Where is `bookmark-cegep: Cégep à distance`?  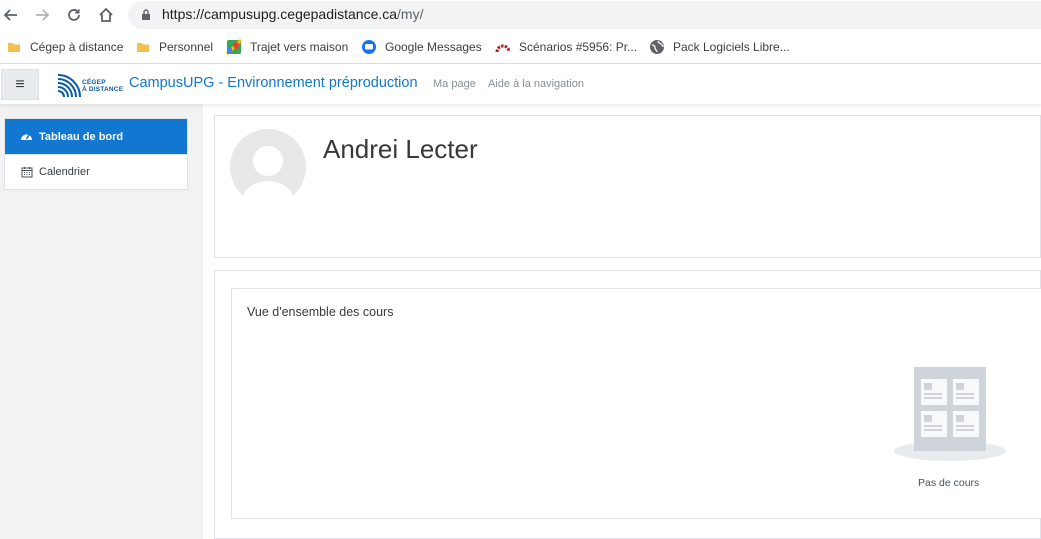 bookmark-cegep: Cégep à distance is located at coordinates (64, 47).